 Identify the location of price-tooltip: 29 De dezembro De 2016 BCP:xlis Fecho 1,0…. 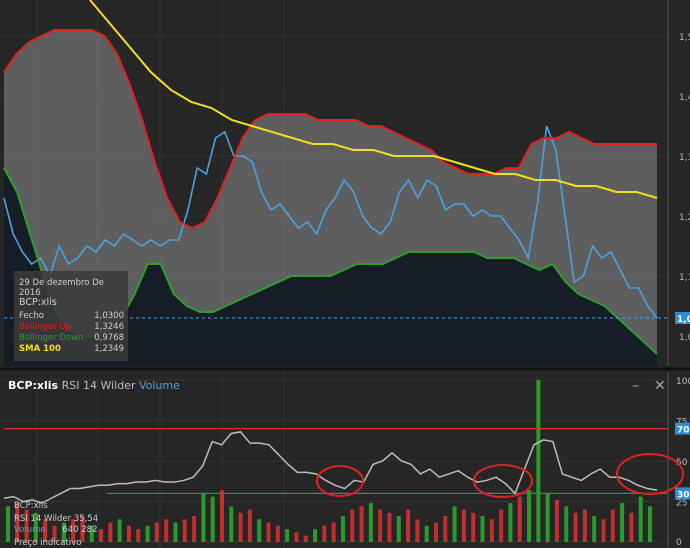
(71, 316).